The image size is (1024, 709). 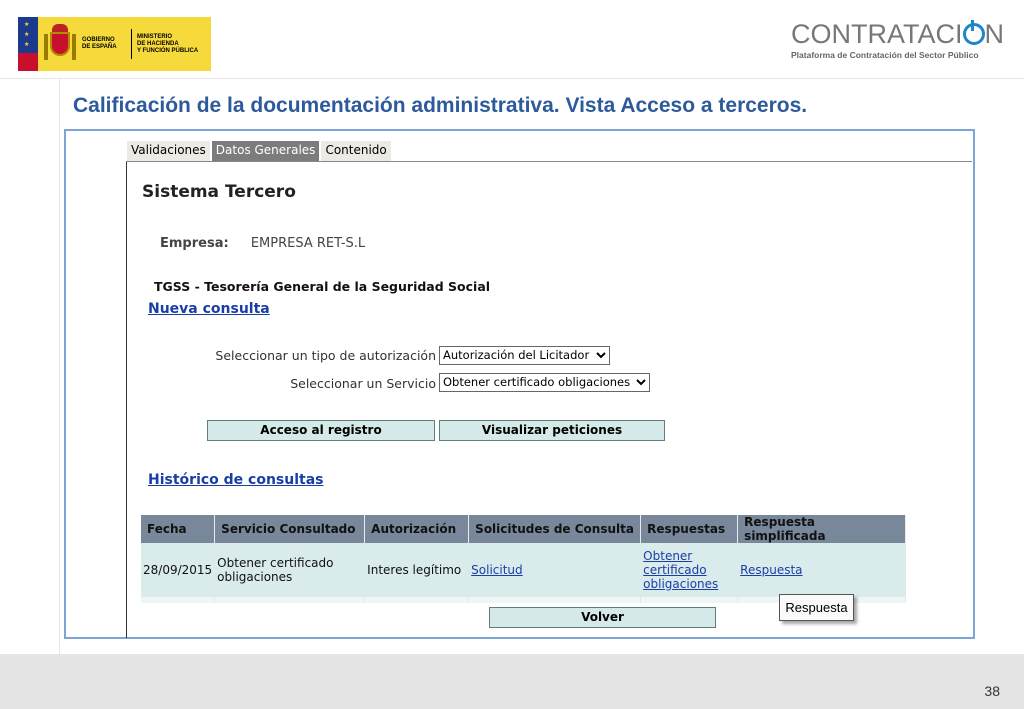 I want to click on volver-button: Volver, so click(x=602, y=617).